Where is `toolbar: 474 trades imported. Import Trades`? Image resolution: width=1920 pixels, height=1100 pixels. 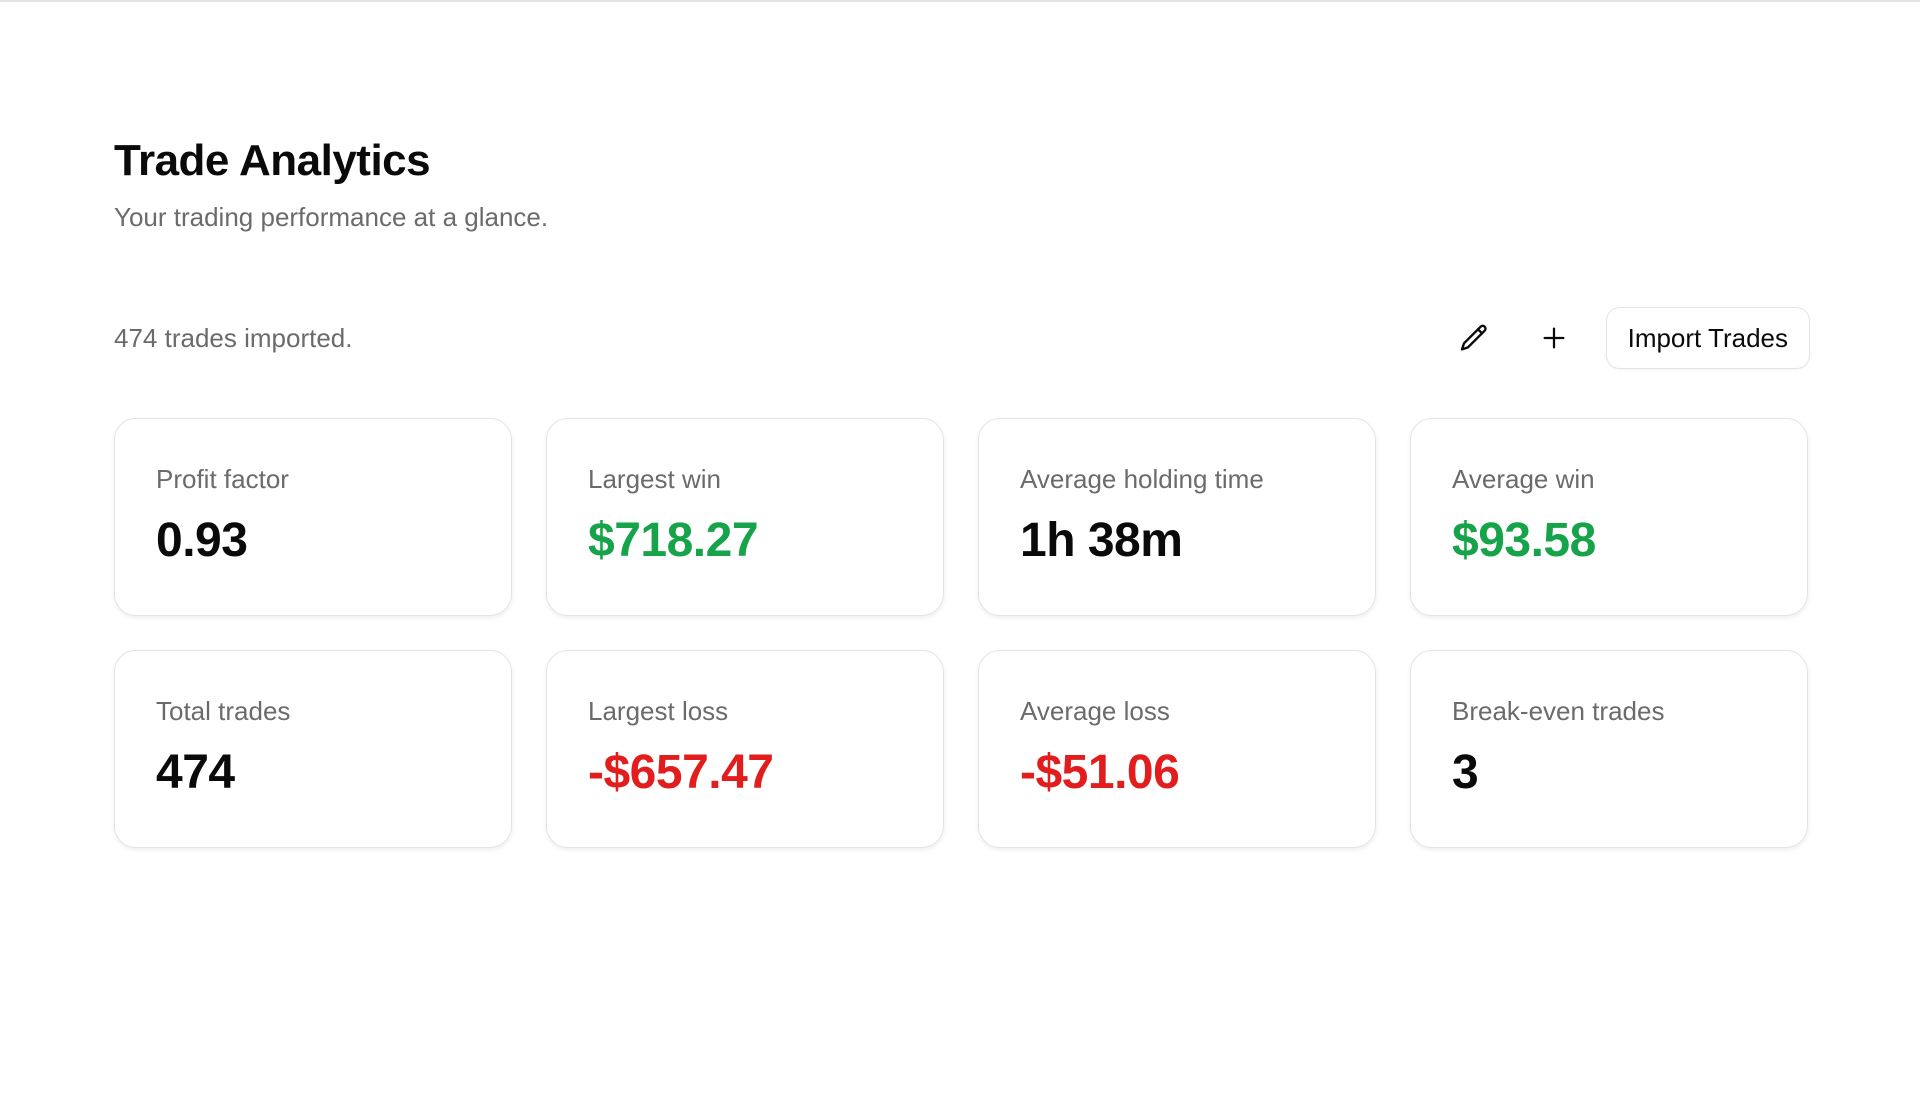
toolbar: 474 trades imported. Import Trades is located at coordinates (962, 338).